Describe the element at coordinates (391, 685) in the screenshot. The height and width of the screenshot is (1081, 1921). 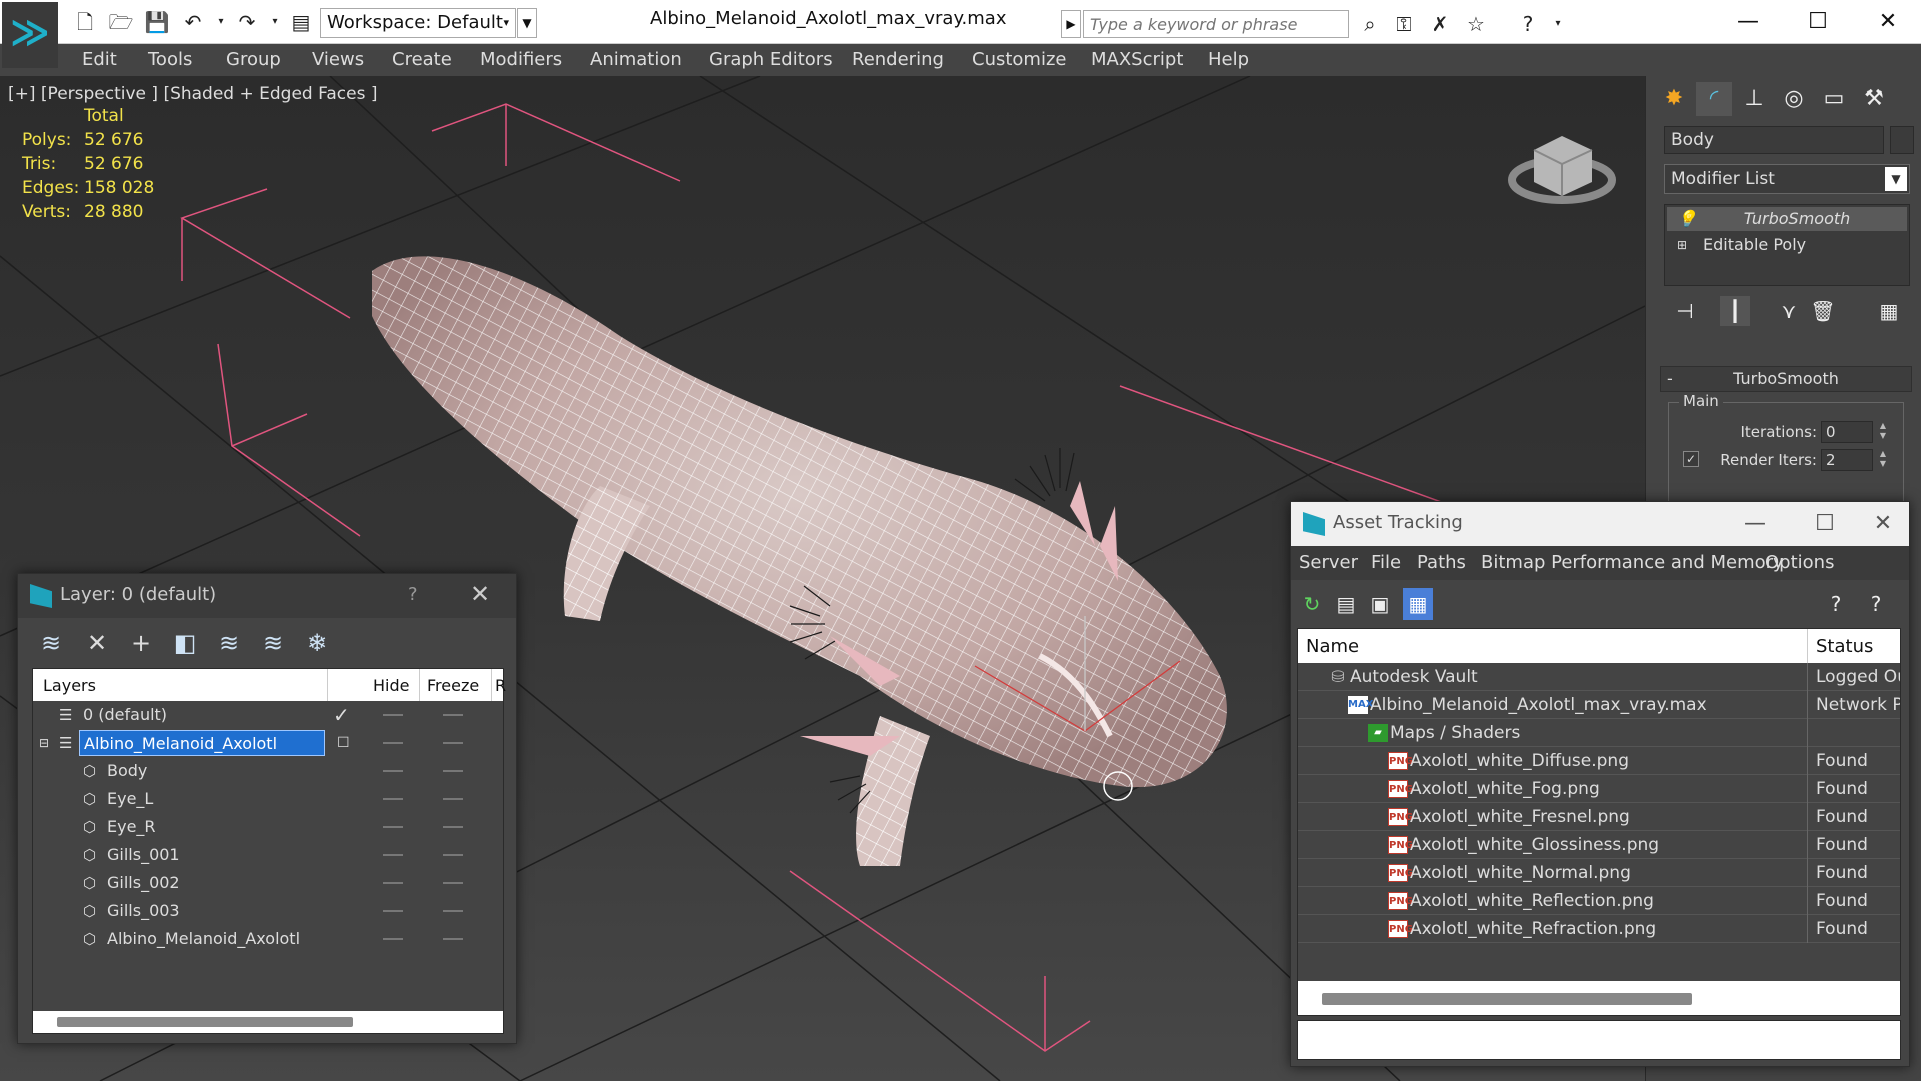
I see `col-hide: Hide` at that location.